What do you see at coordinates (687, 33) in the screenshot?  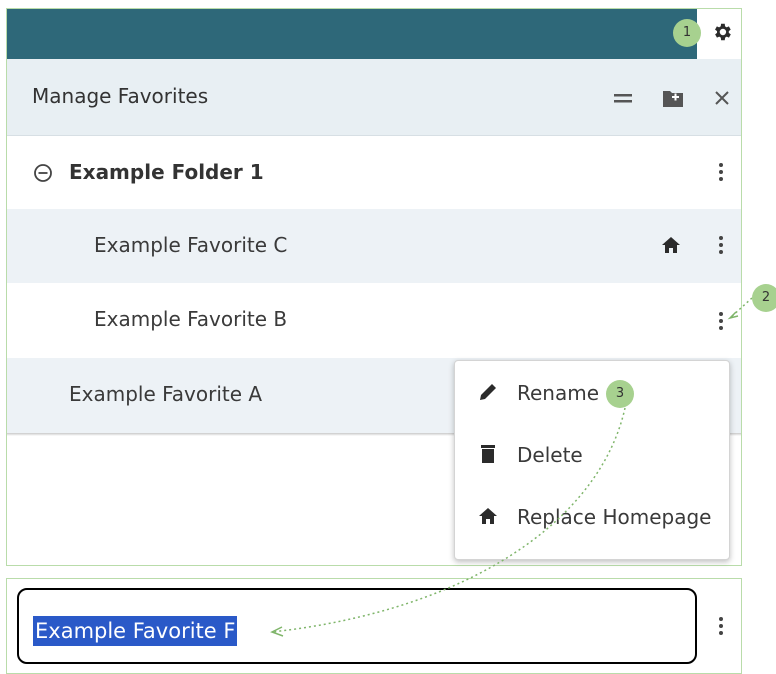 I see `callout-badge-1: 1` at bounding box center [687, 33].